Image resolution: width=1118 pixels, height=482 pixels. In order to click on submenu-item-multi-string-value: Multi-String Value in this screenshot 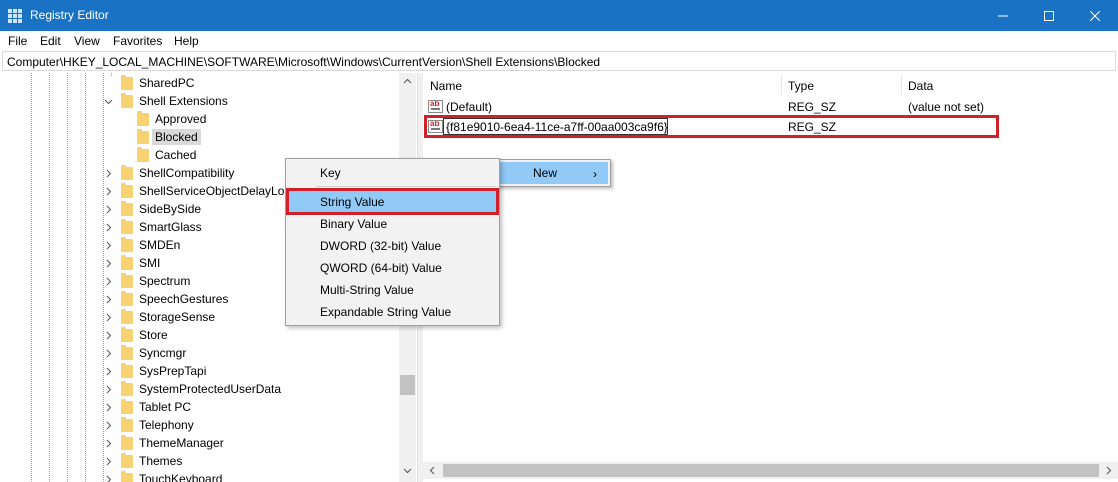, I will do `click(392, 290)`.